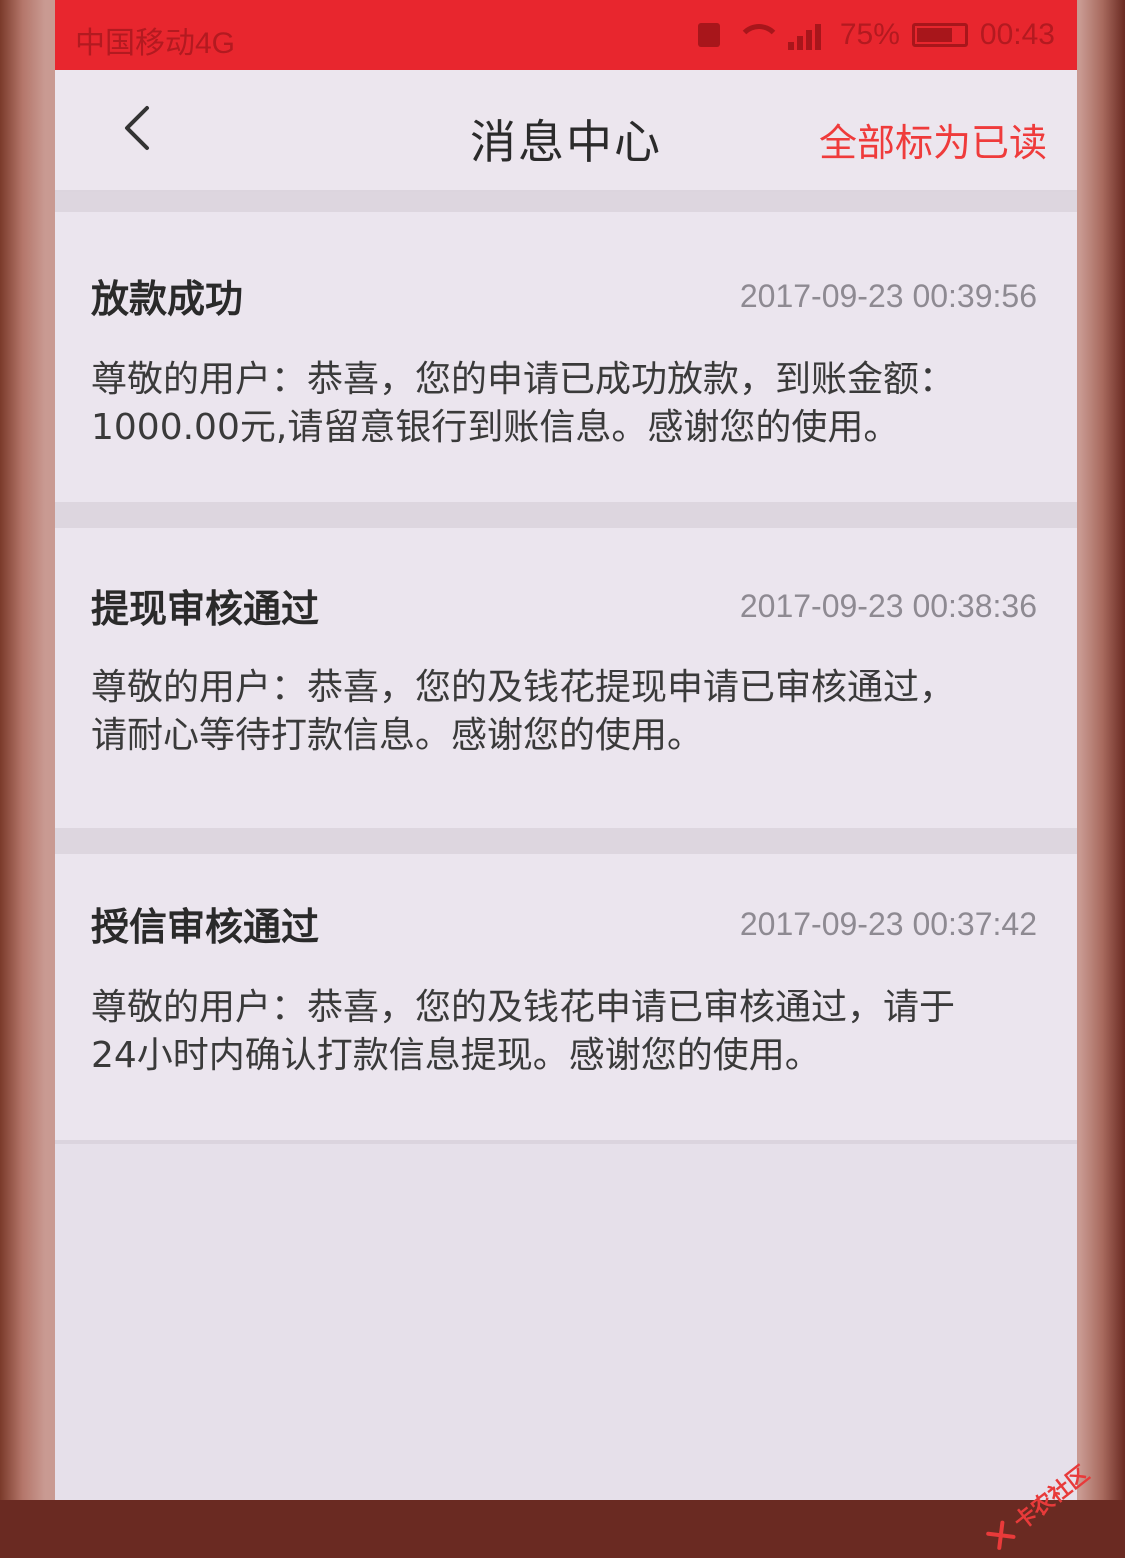  I want to click on battery-percent: 75%, so click(869, 34).